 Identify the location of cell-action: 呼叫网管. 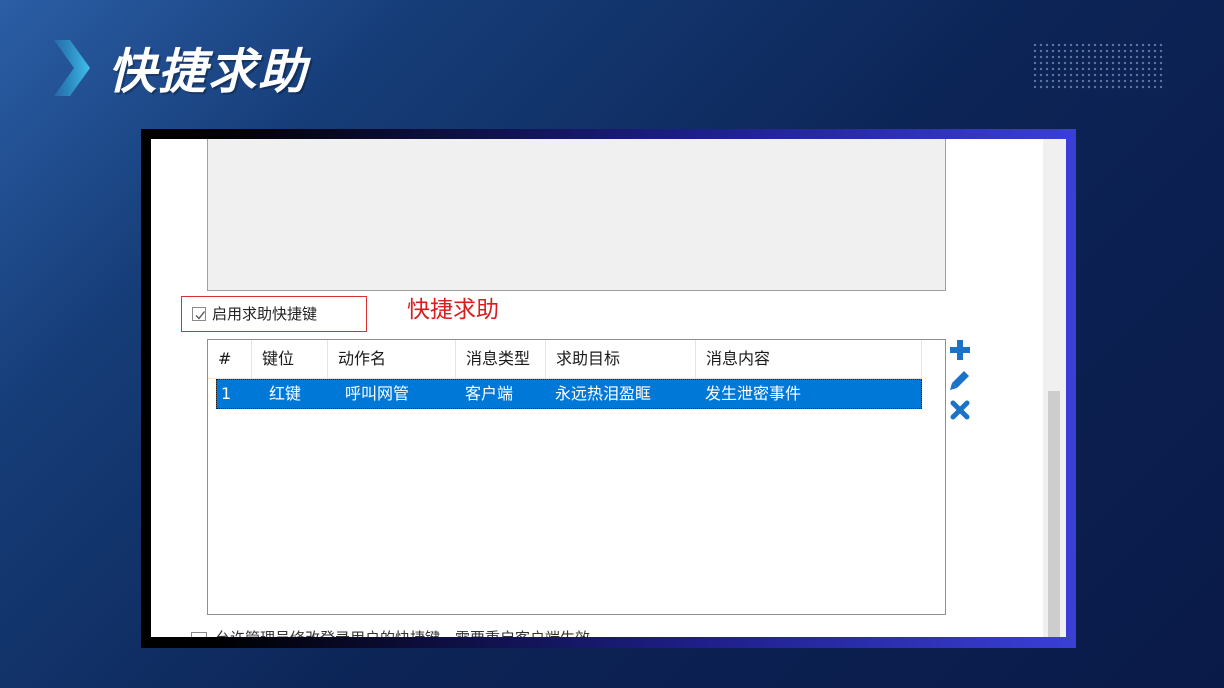
(377, 393).